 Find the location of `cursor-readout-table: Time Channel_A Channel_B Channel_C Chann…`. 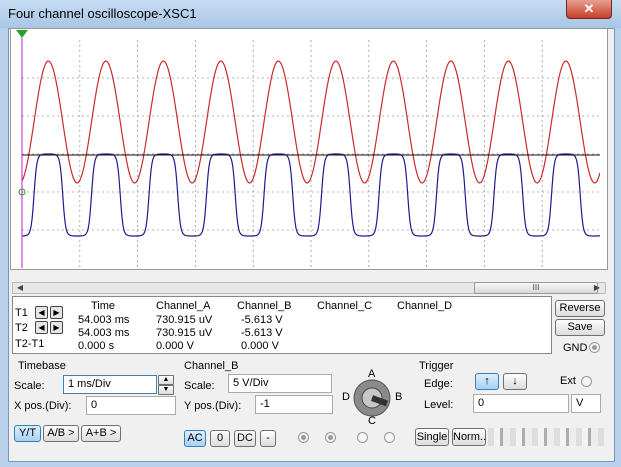

cursor-readout-table: Time Channel_A Channel_B Channel_C Chann… is located at coordinates (282, 325).